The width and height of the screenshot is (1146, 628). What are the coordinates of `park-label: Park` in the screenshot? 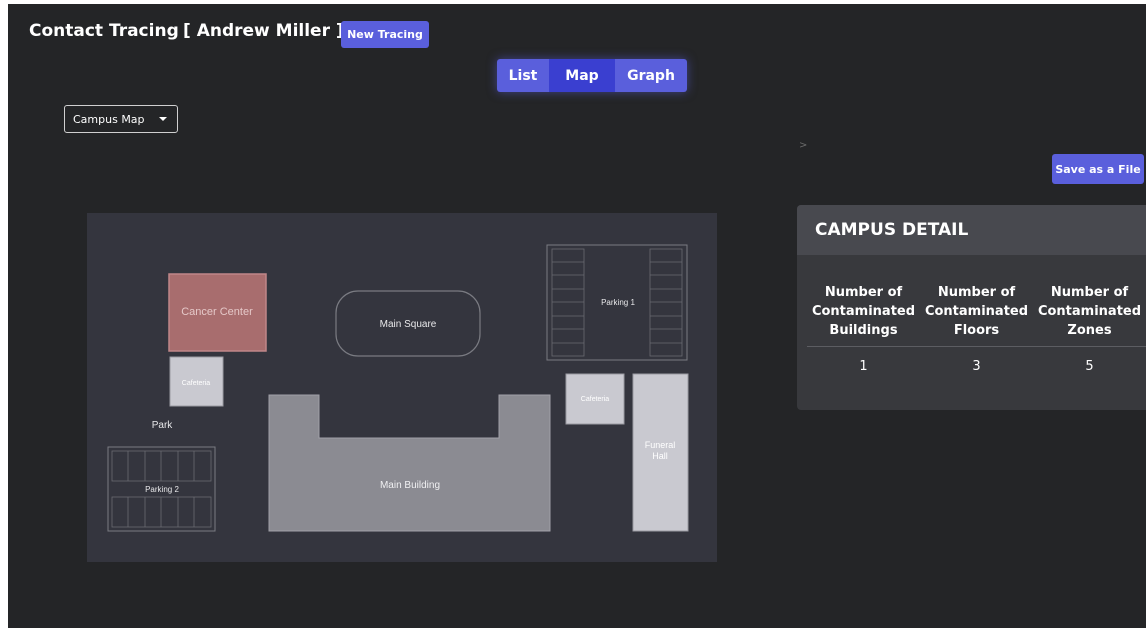 It's located at (163, 425).